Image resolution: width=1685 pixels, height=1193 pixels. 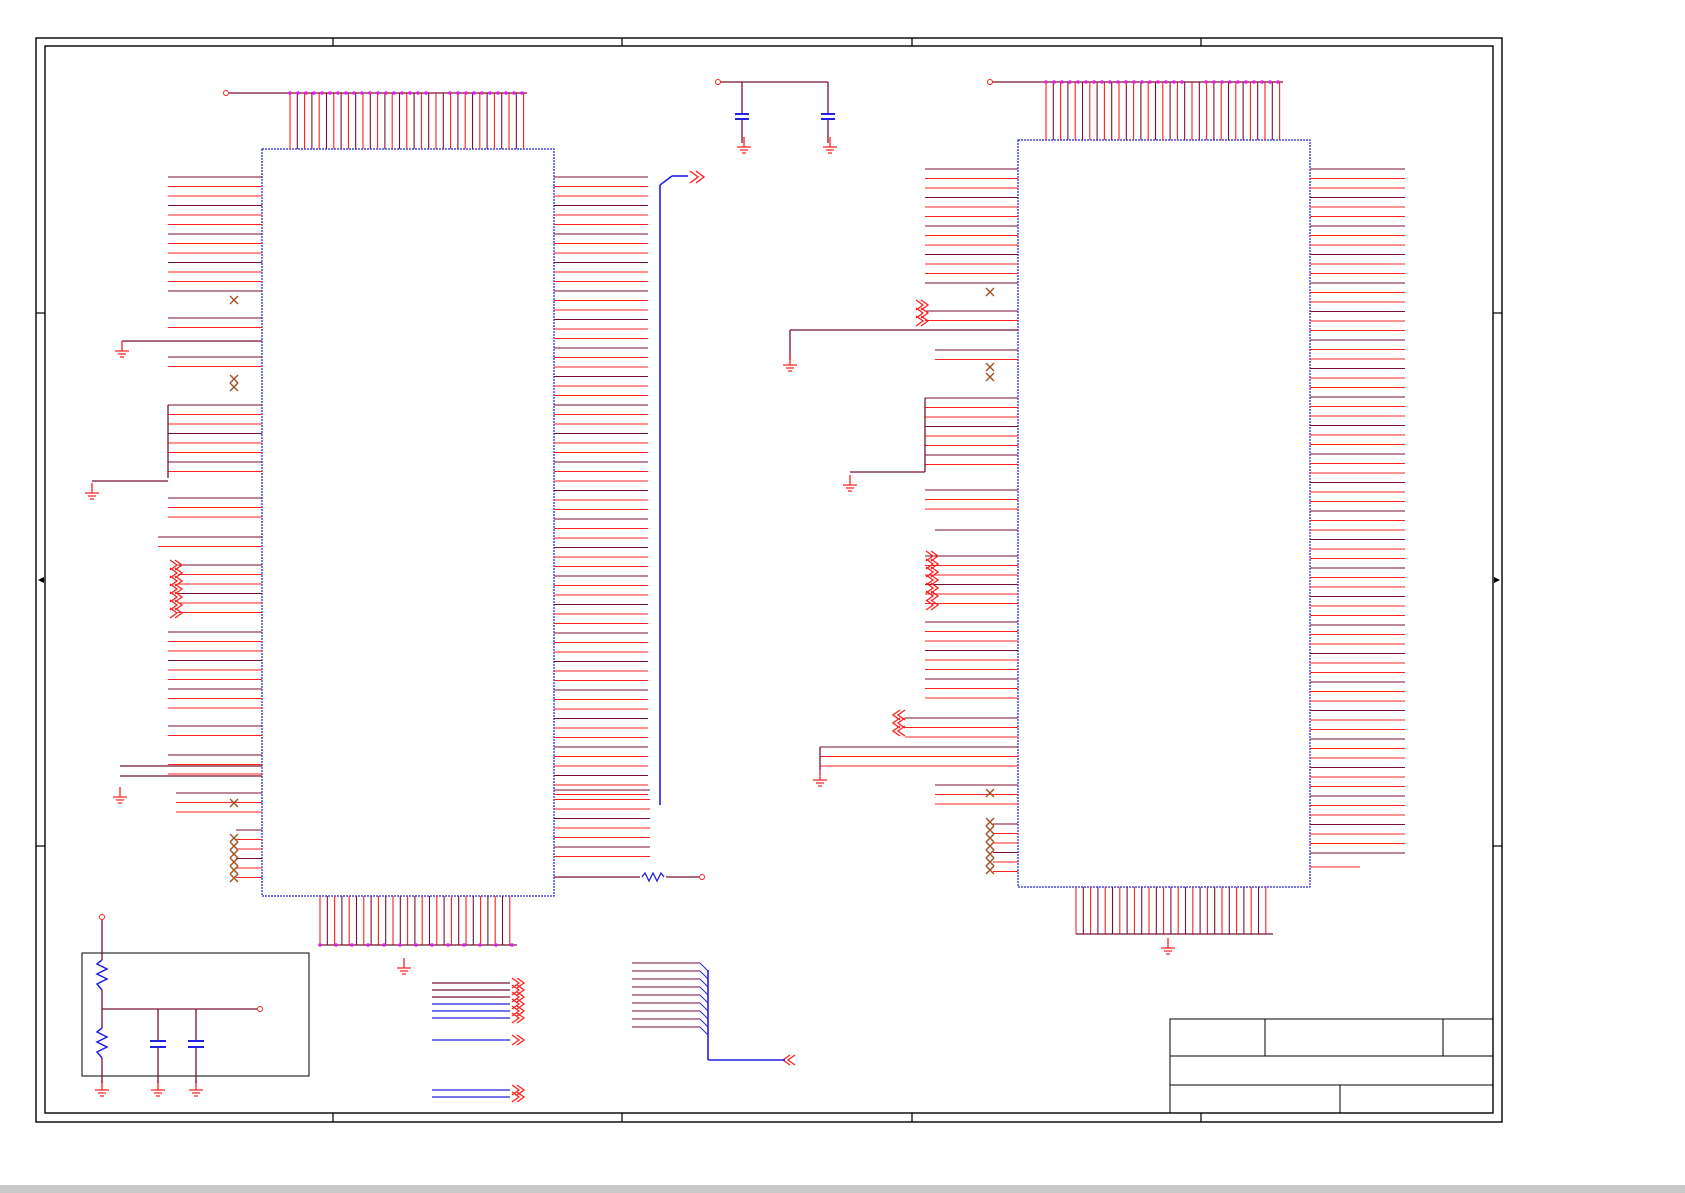 I want to click on frame-center-arrow-right, so click(x=1497, y=580).